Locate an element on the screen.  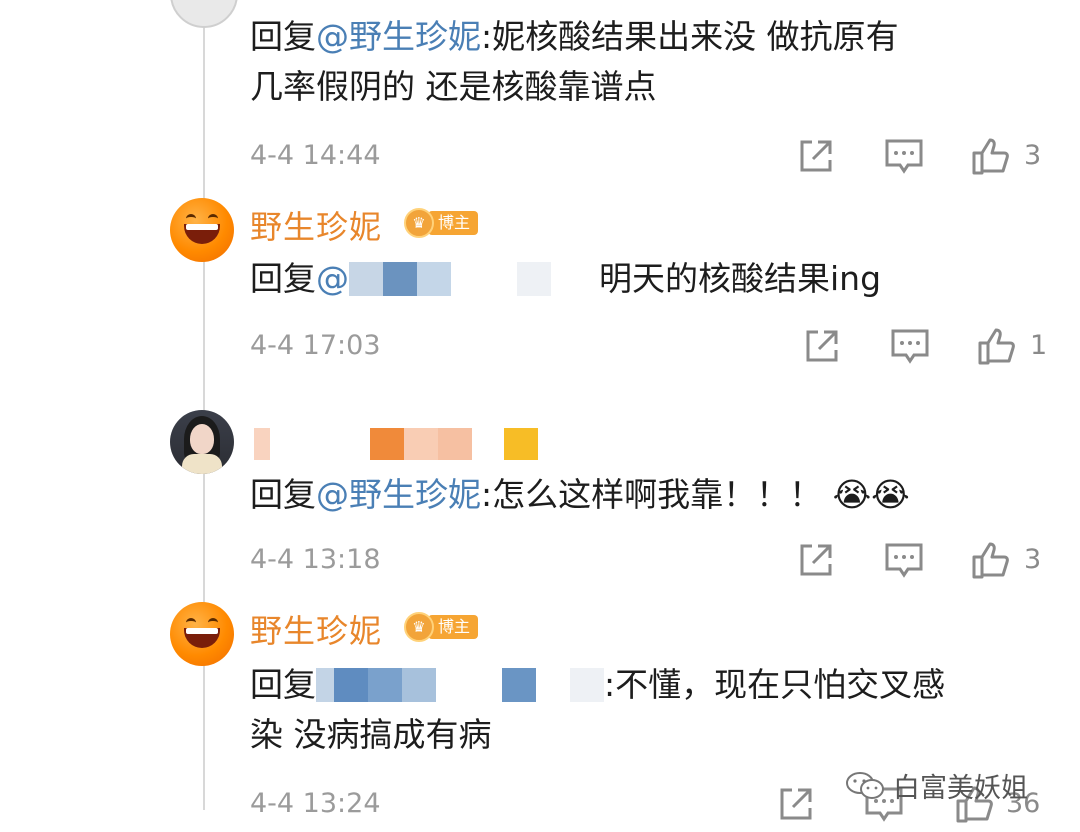
like-count: 1 is located at coordinates (1039, 345).